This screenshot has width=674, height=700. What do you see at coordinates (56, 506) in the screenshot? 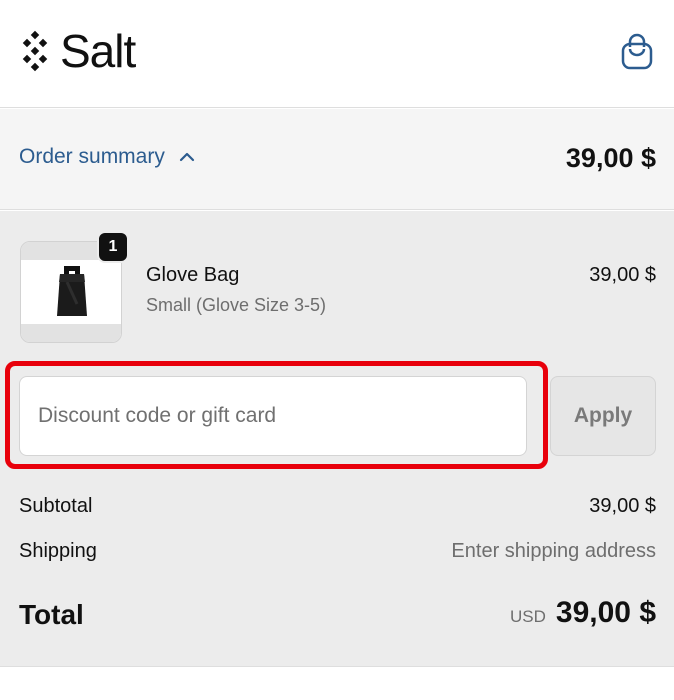
I see `subtotal-label: Subtotal` at bounding box center [56, 506].